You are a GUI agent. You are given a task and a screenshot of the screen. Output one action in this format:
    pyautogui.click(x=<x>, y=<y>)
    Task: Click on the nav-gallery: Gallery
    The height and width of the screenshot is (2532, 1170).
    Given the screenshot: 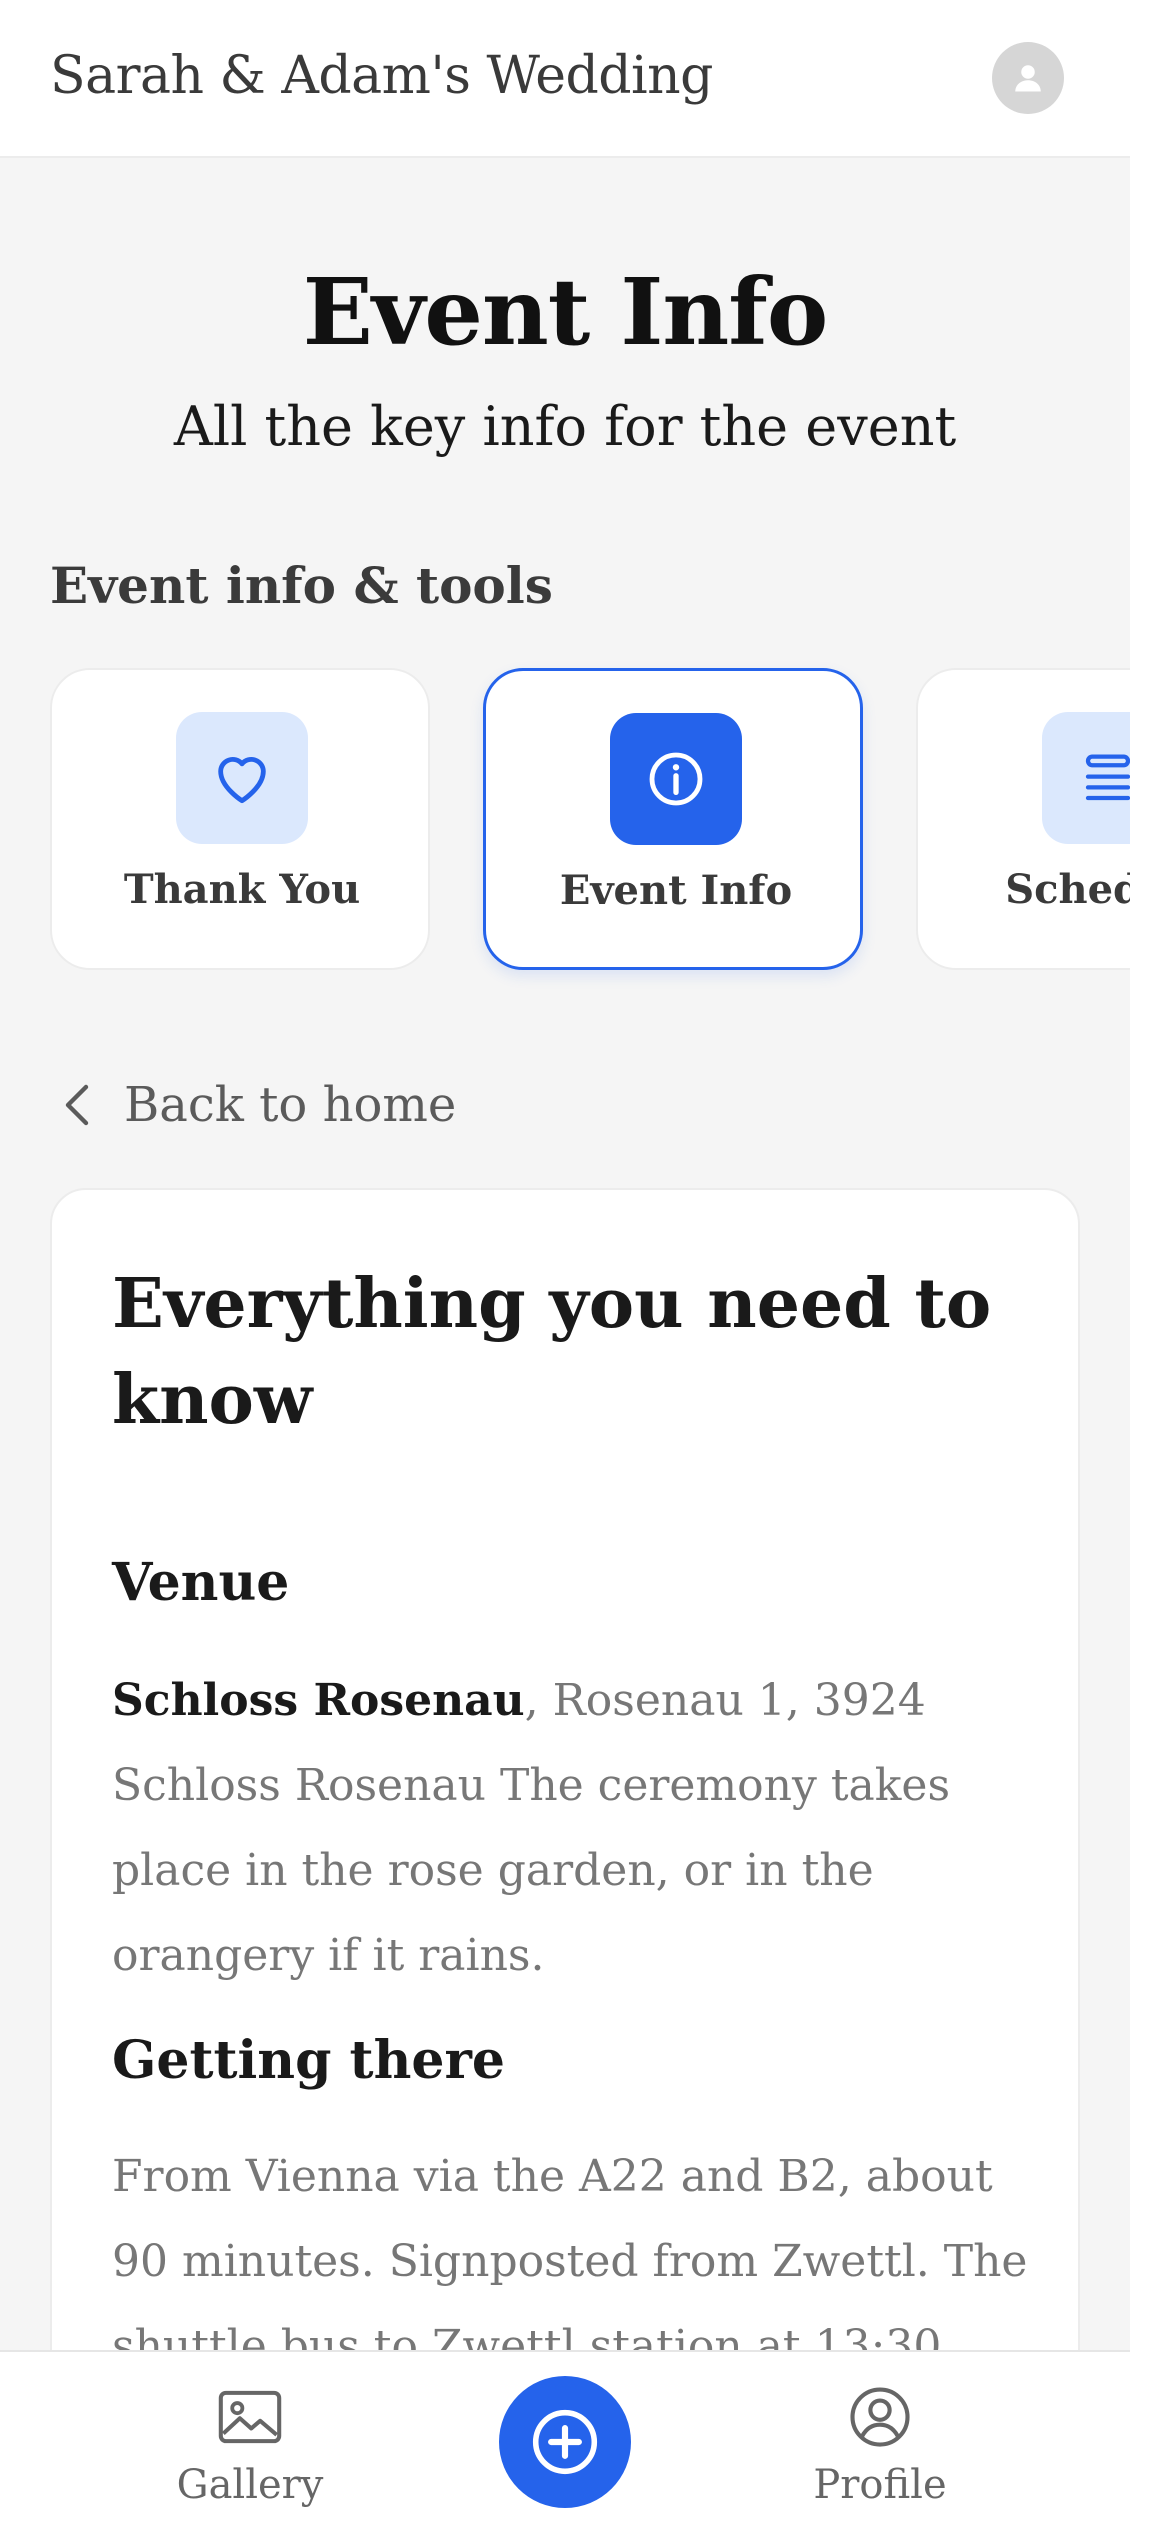 What is the action you would take?
    pyautogui.click(x=250, y=2445)
    